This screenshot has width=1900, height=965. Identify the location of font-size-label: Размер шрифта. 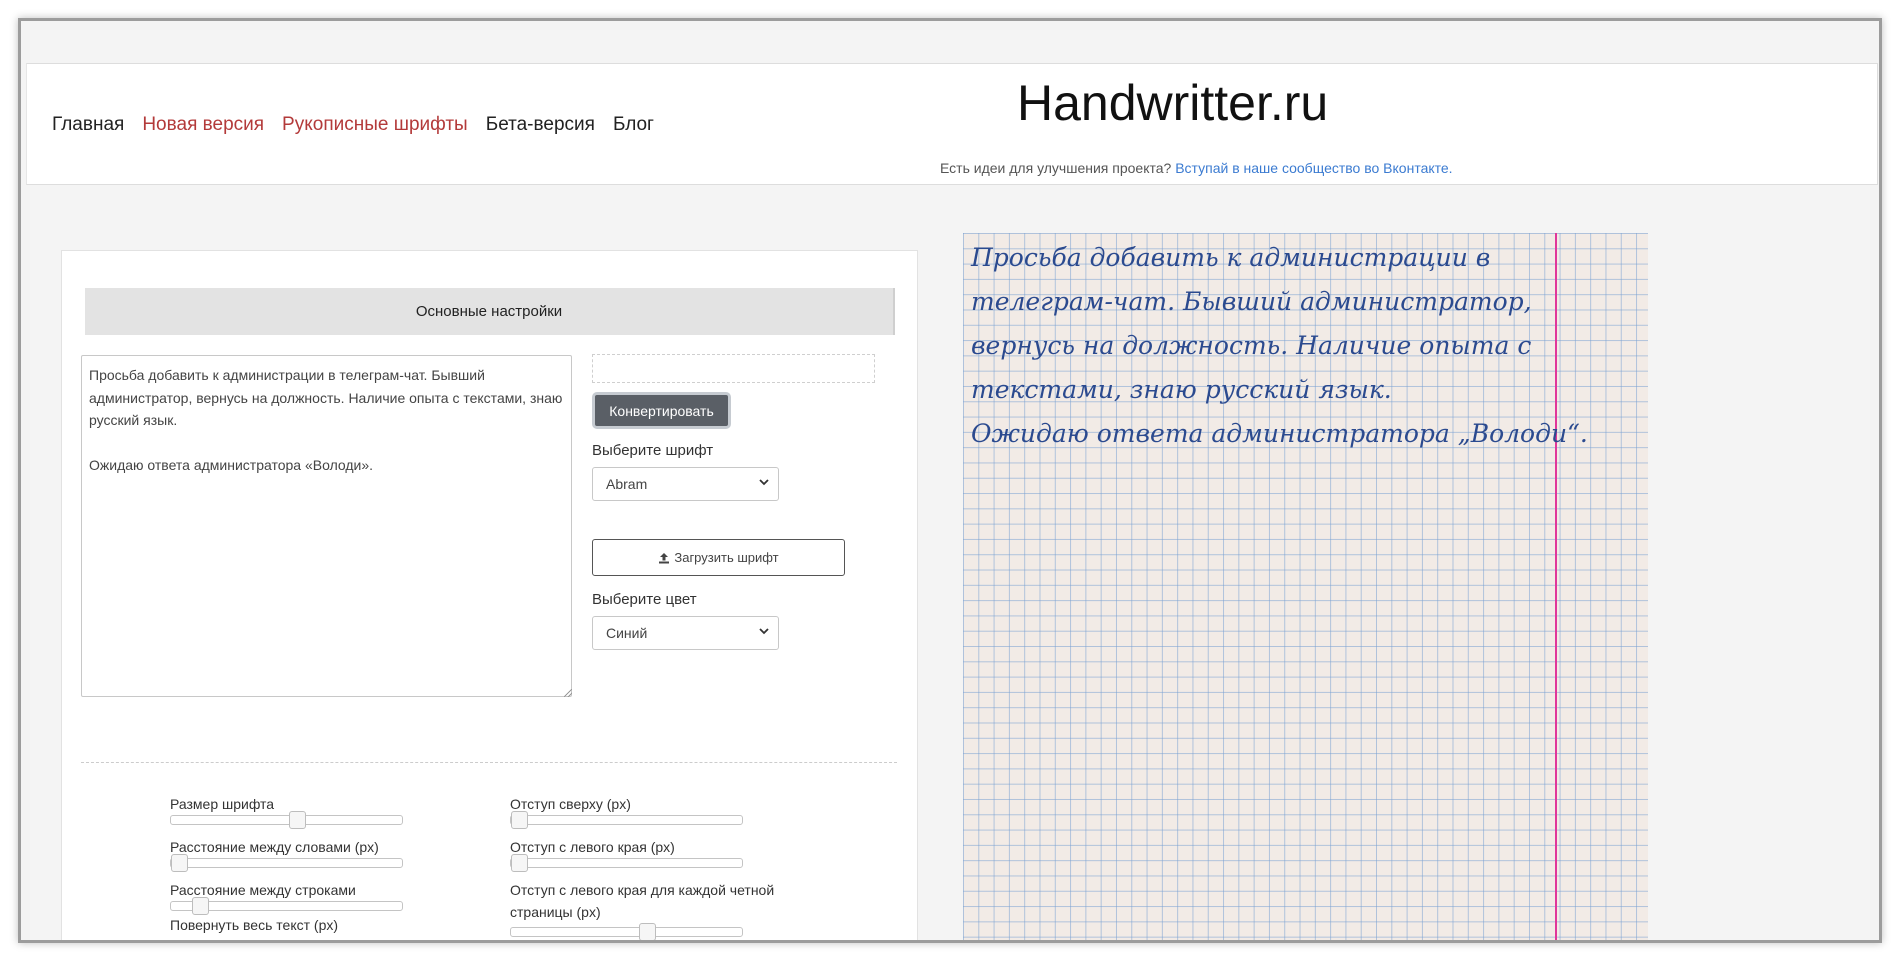
(222, 804).